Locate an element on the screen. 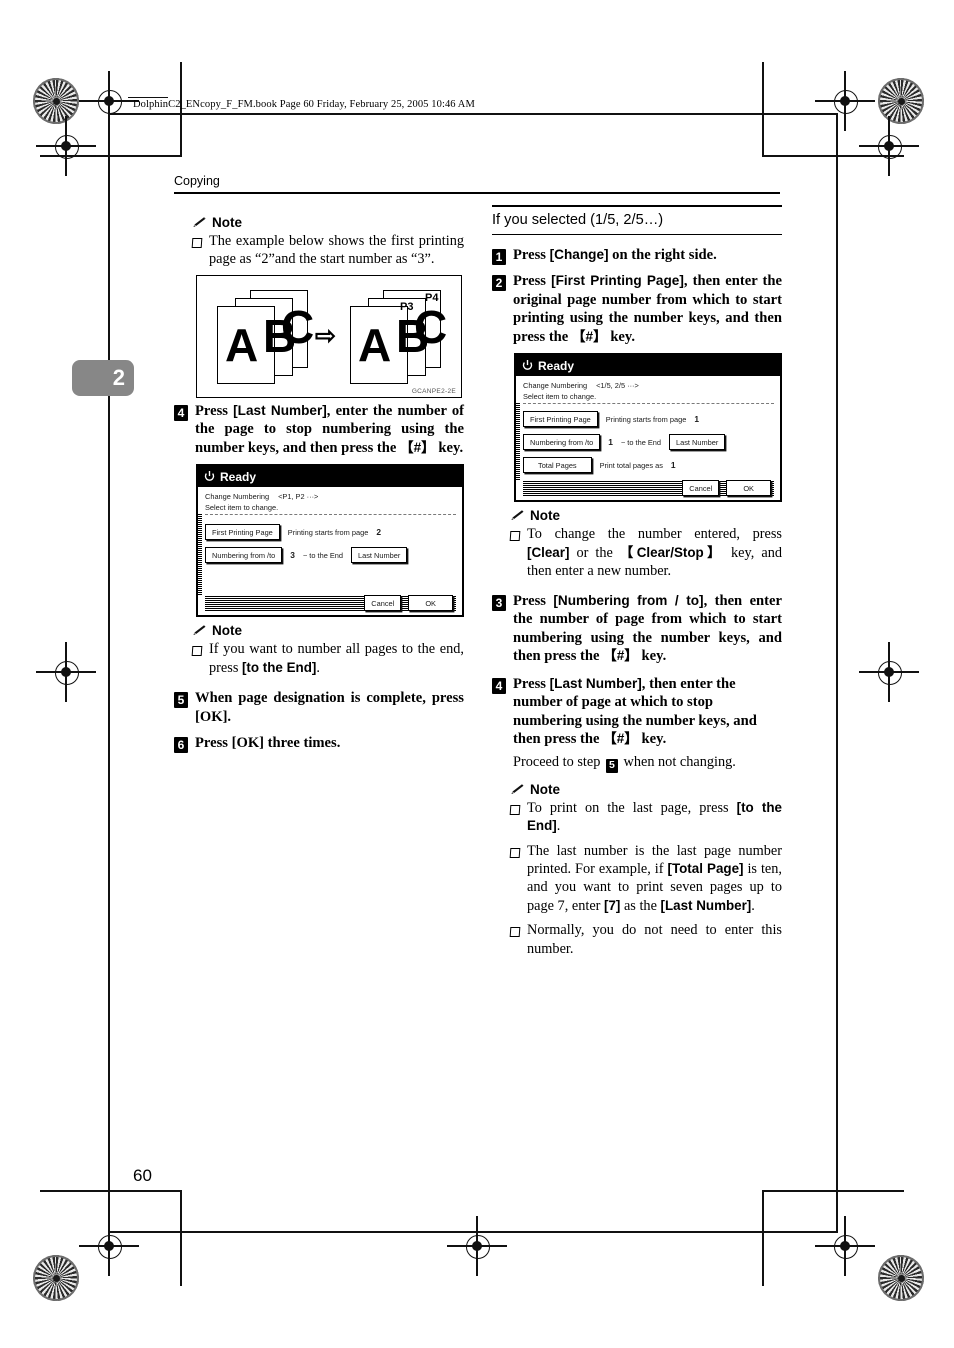 The height and width of the screenshot is (1348, 954). registration-star-target-bottom-left is located at coordinates (56, 1278).